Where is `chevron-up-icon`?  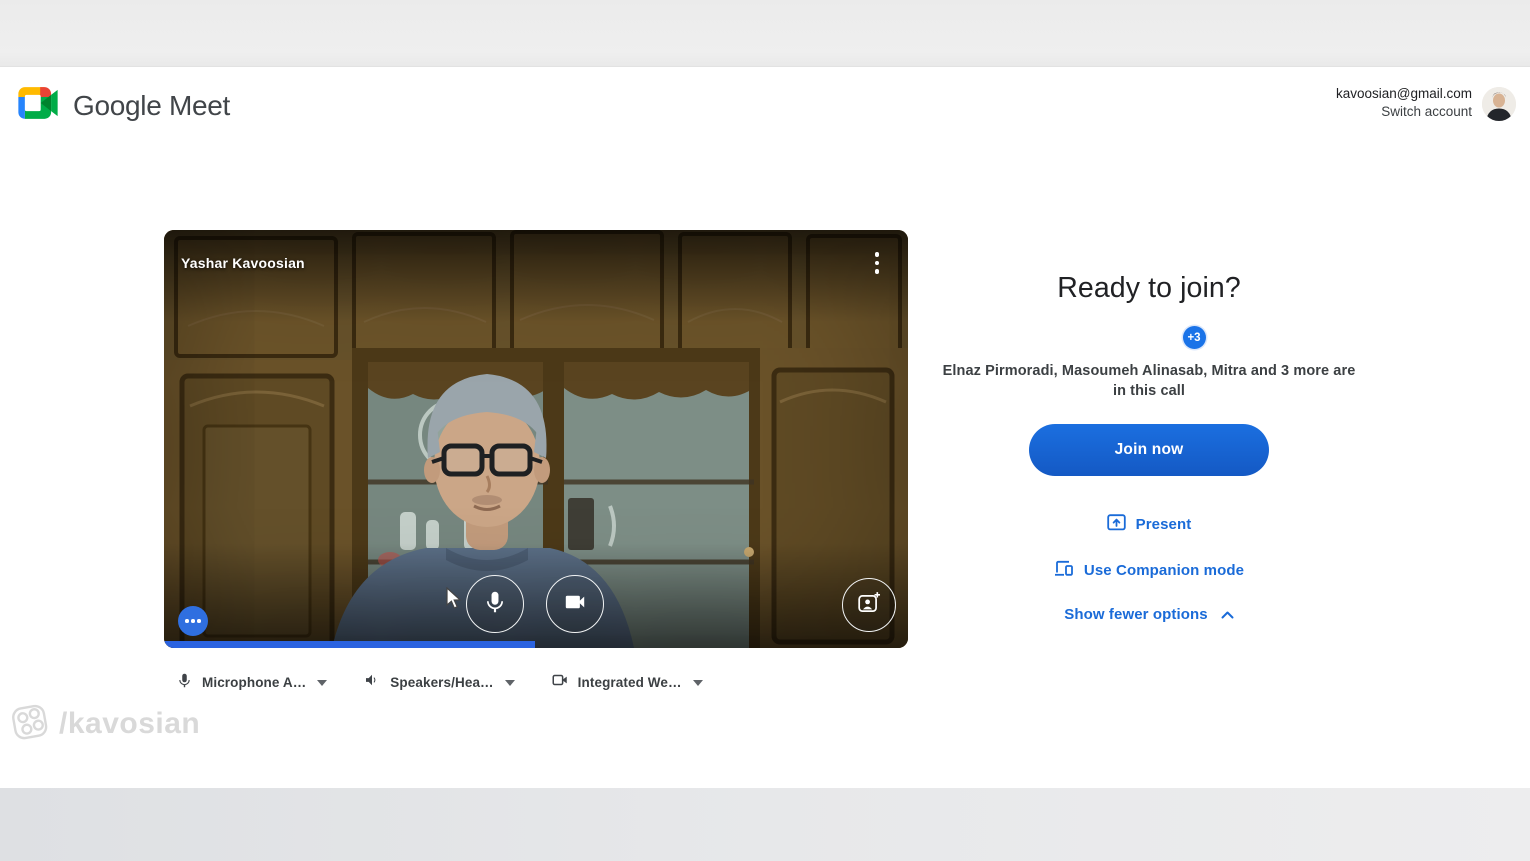
chevron-up-icon is located at coordinates (1227, 614).